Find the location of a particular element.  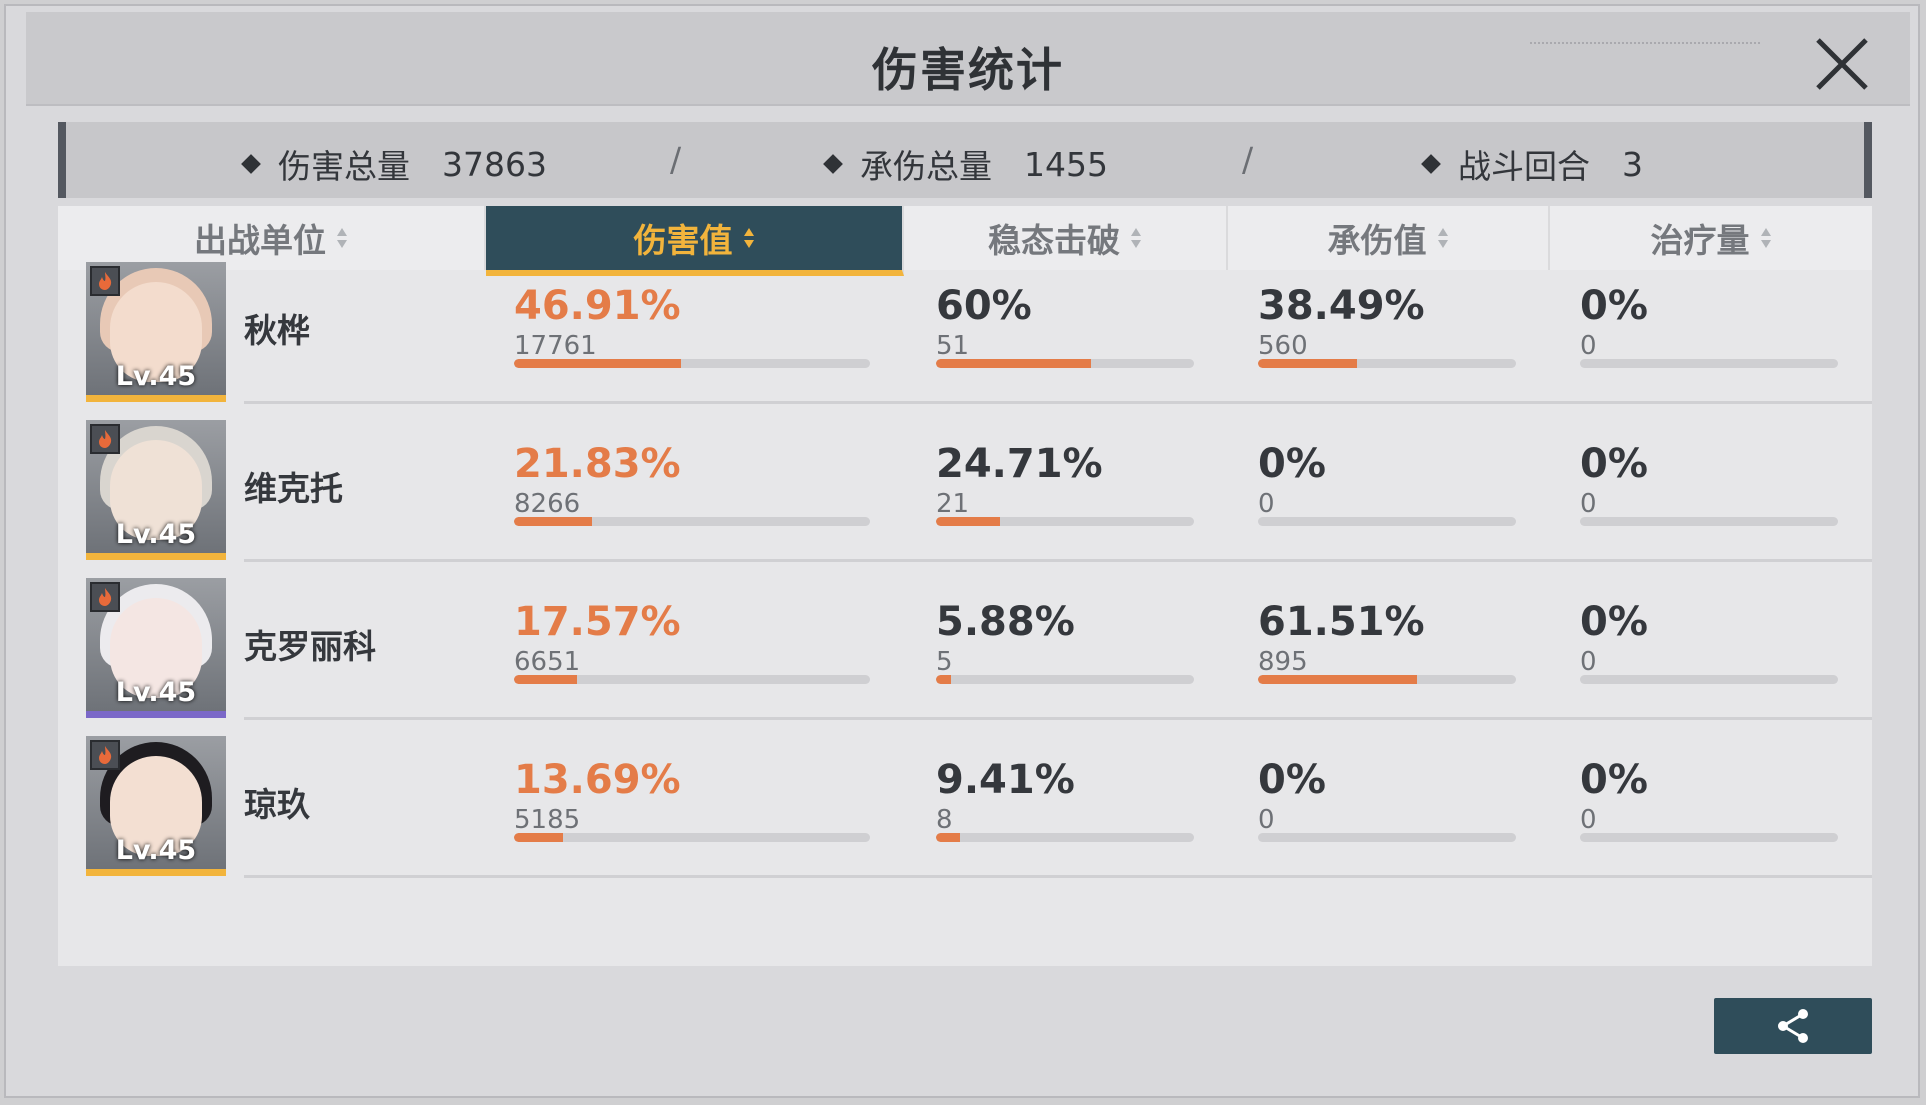

break-stat: 60% 51 is located at coordinates (1066, 323).